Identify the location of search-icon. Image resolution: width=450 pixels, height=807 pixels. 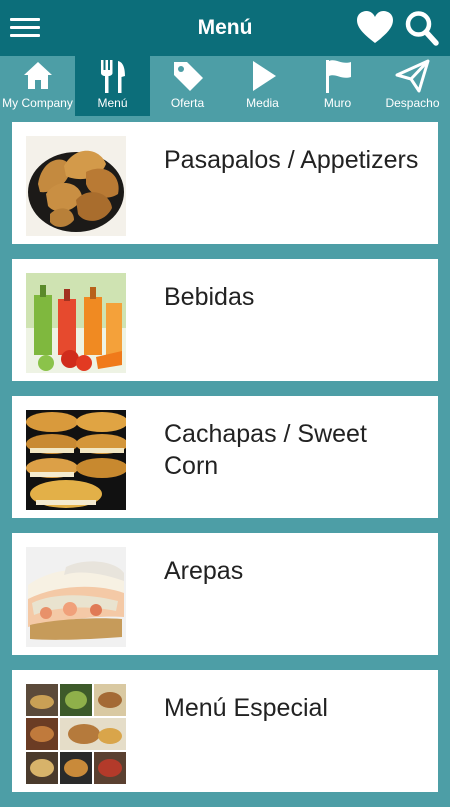
(422, 28).